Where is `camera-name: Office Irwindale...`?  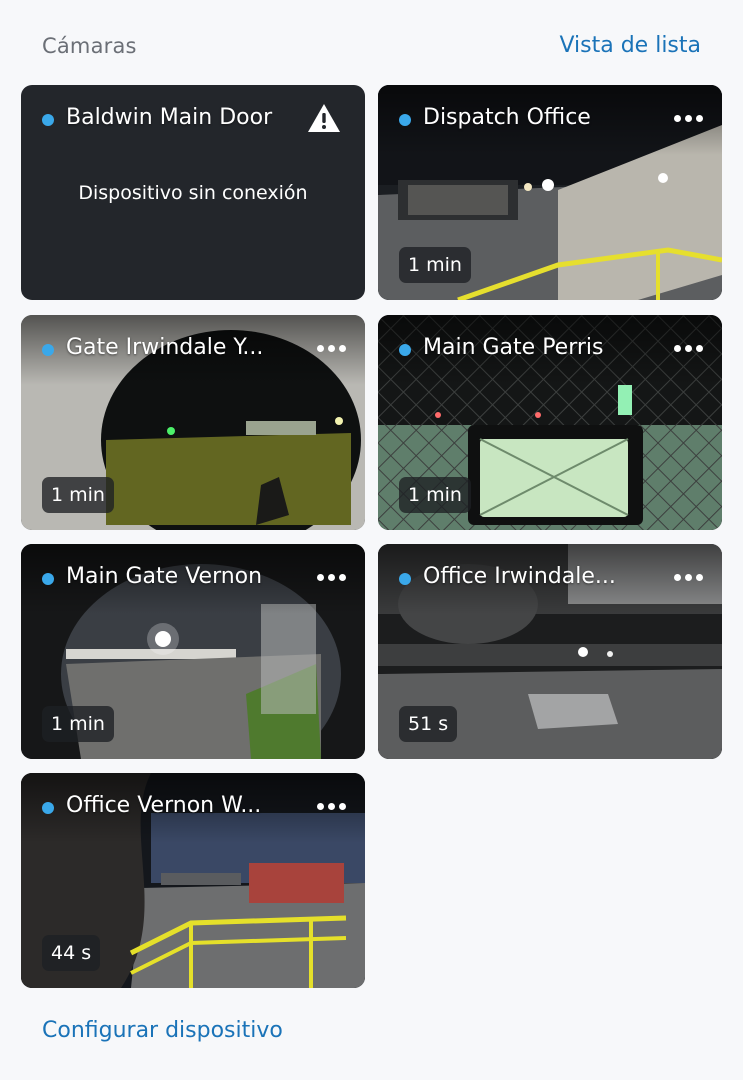 camera-name: Office Irwindale... is located at coordinates (519, 576).